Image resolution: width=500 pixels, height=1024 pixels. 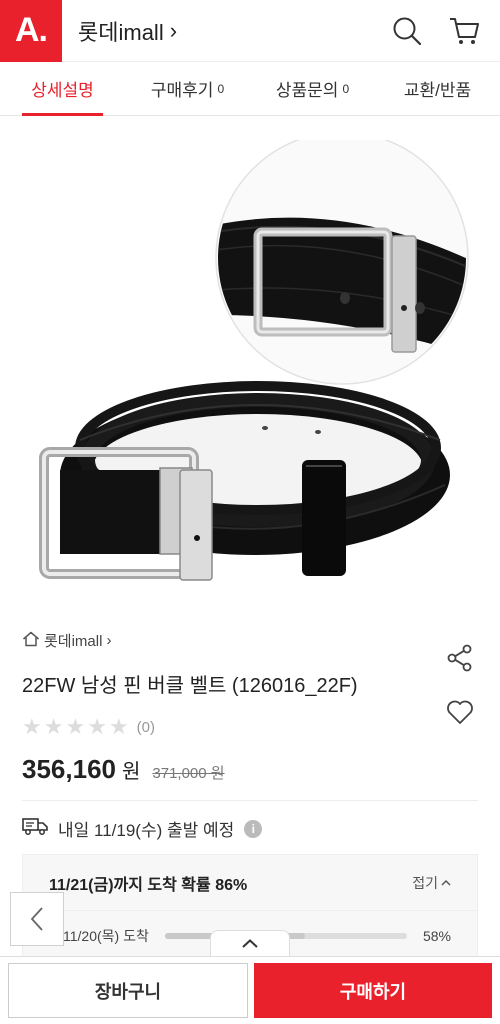 What do you see at coordinates (182, 90) in the screenshot?
I see `tab-label: 구매후기` at bounding box center [182, 90].